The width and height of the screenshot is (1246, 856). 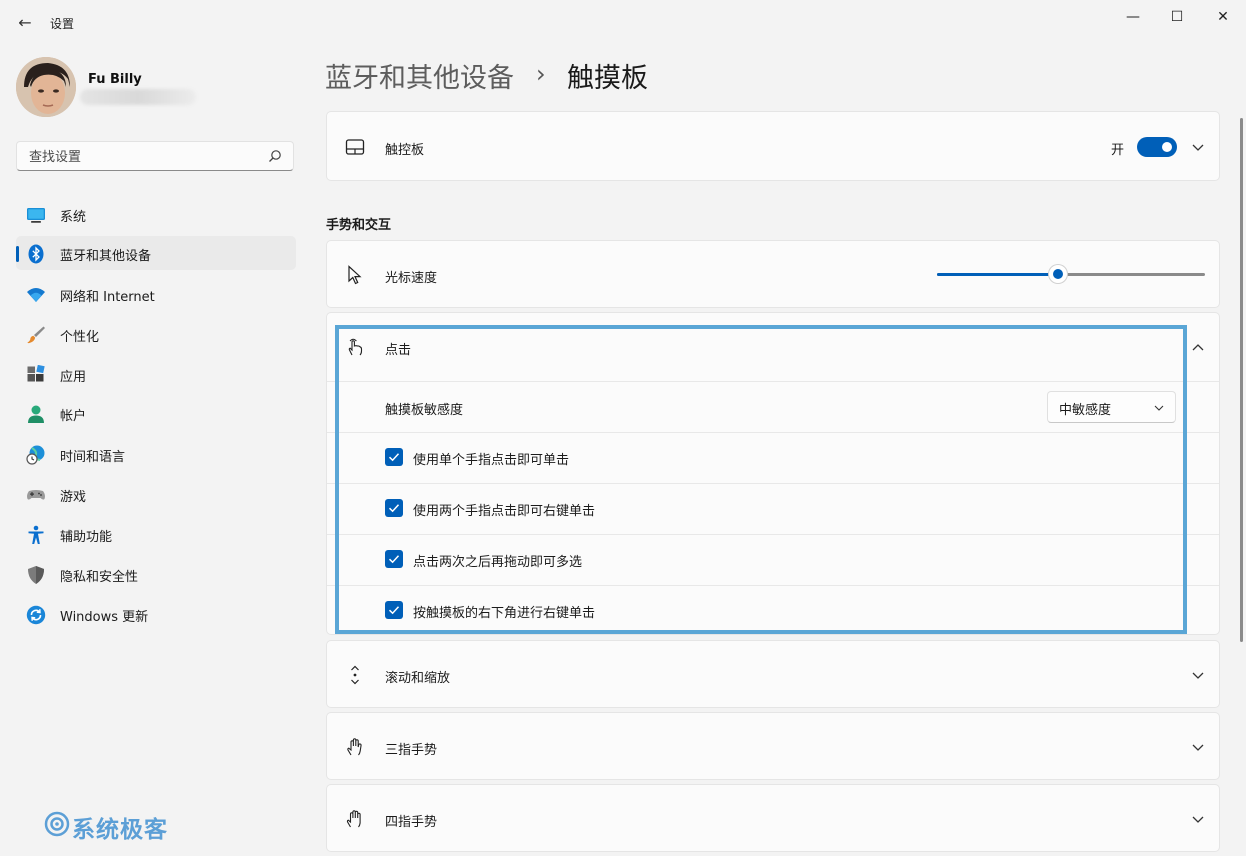 I want to click on three-finger-label: 三指手势, so click(x=411, y=750).